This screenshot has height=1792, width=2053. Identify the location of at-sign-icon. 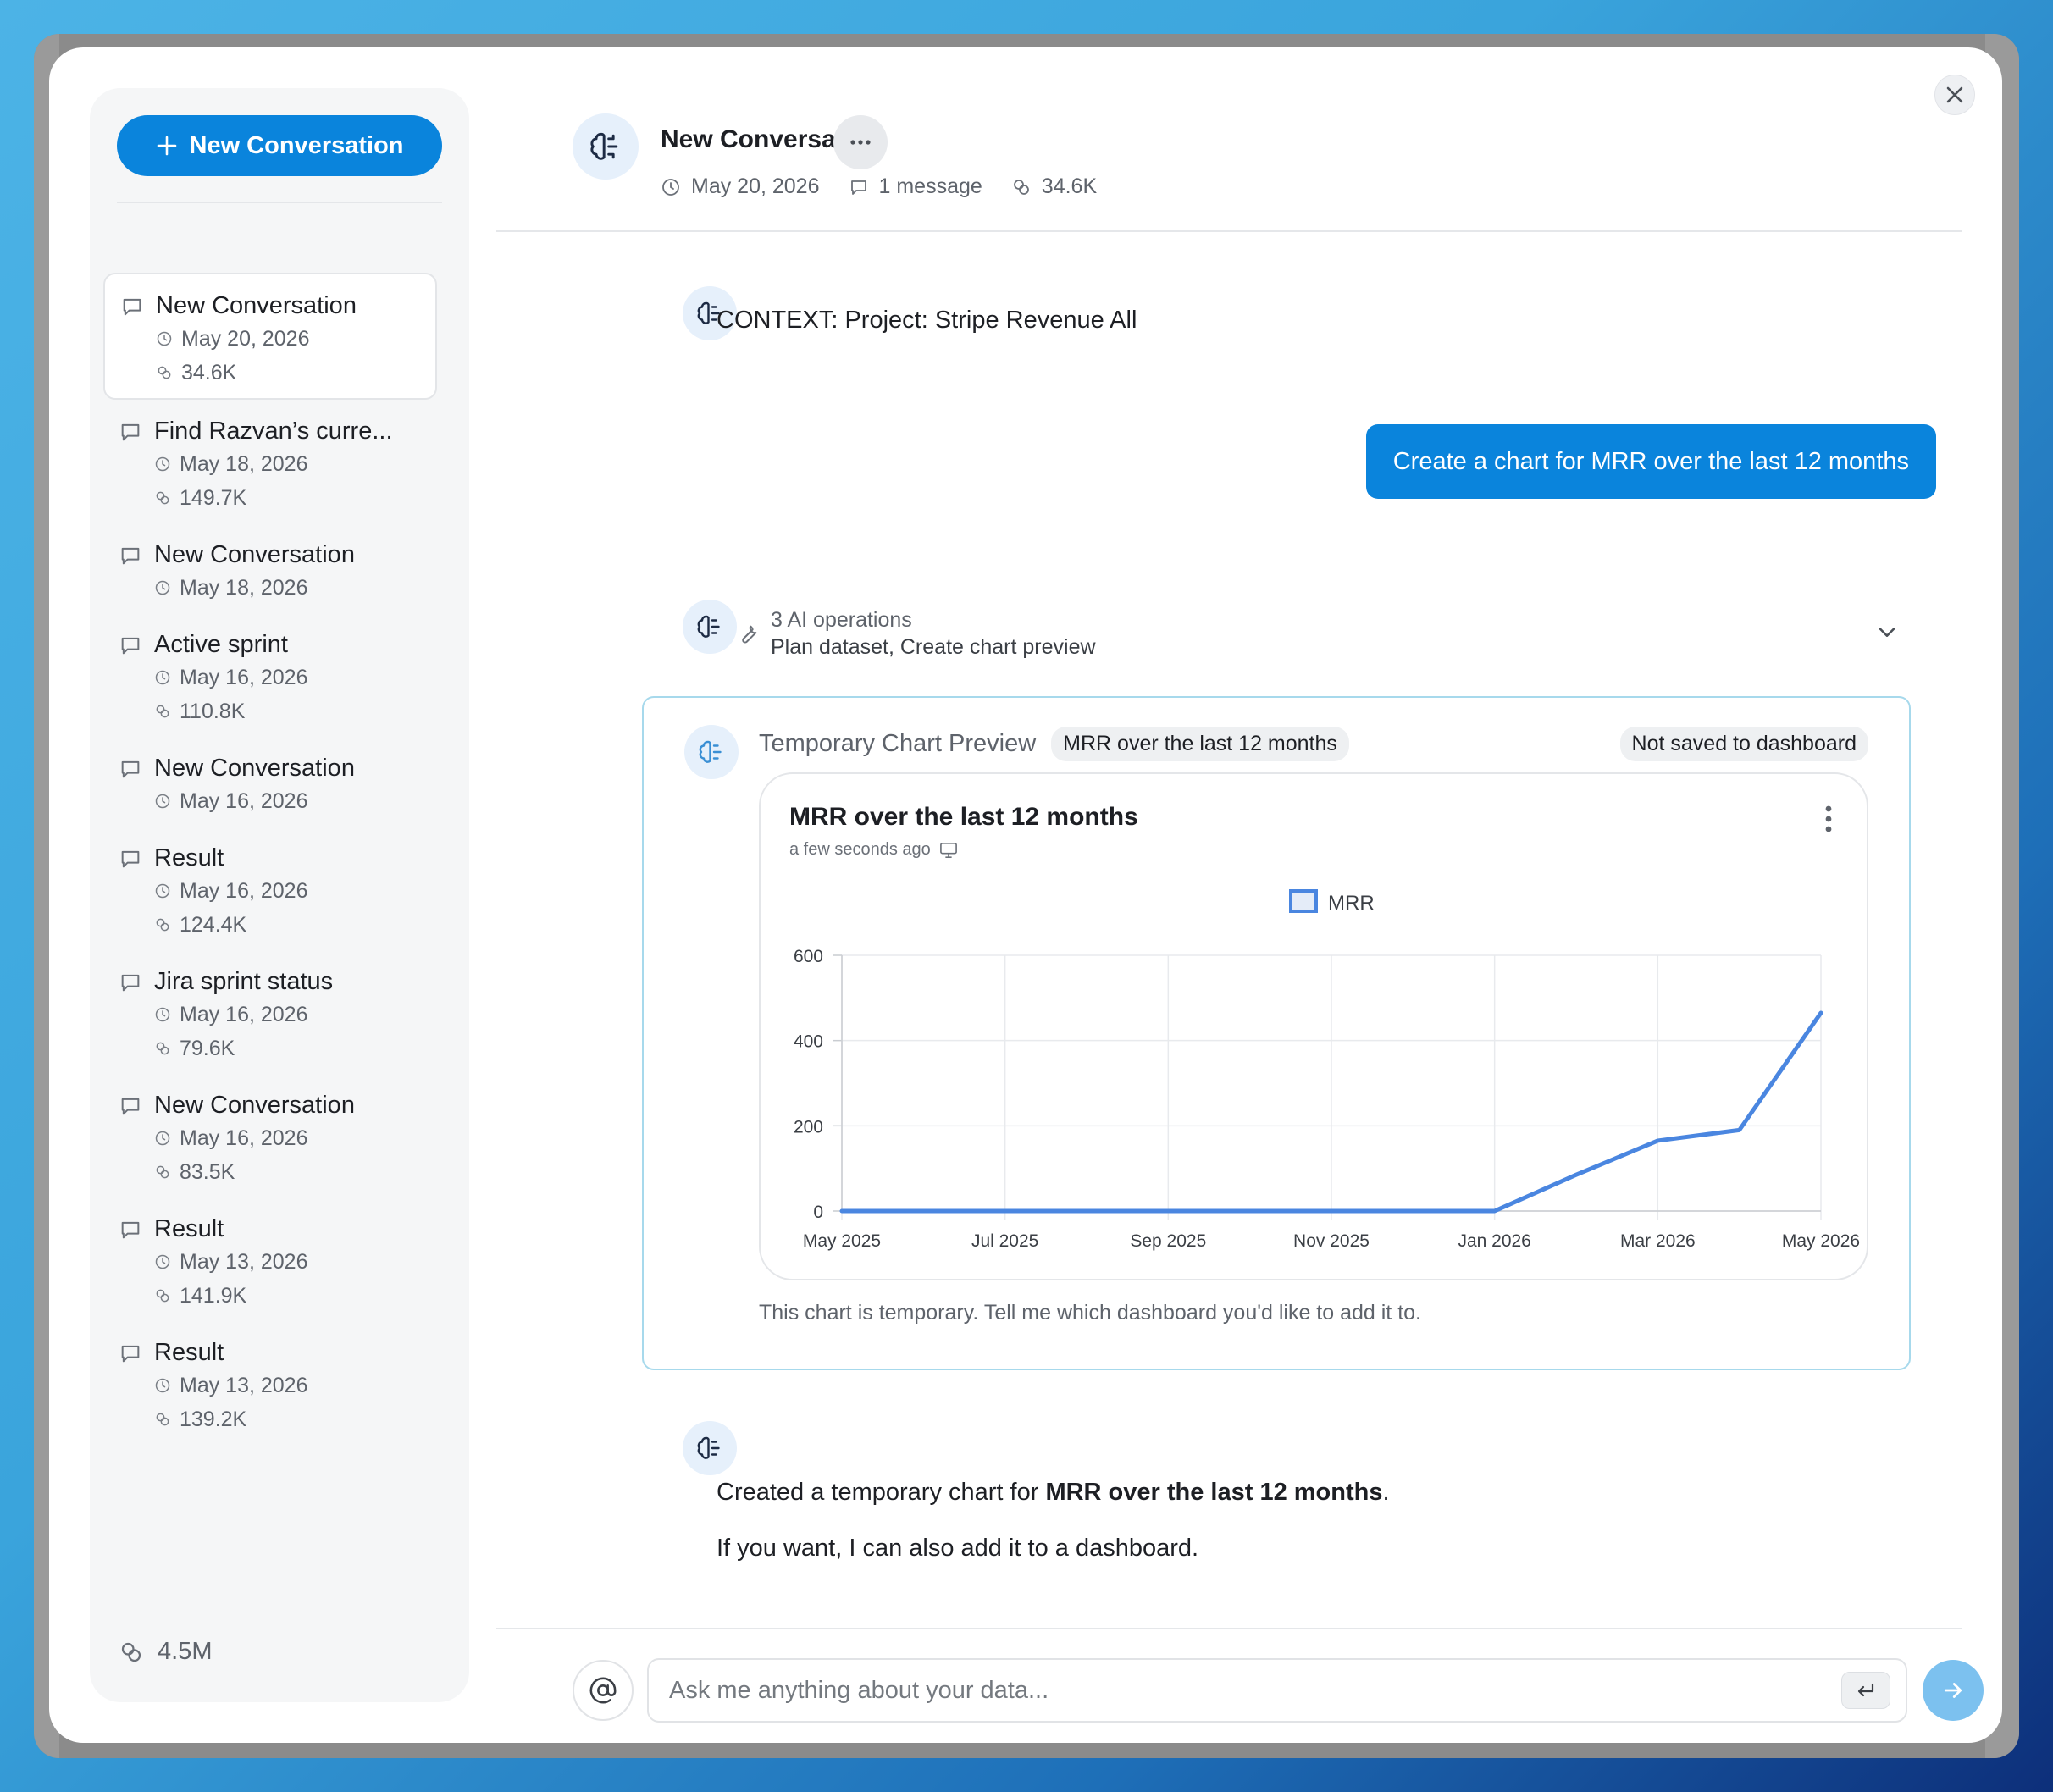
(603, 1690).